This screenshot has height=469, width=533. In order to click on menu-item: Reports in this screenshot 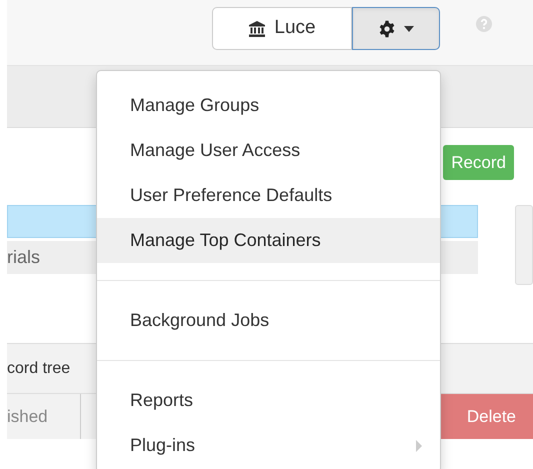, I will do `click(268, 400)`.